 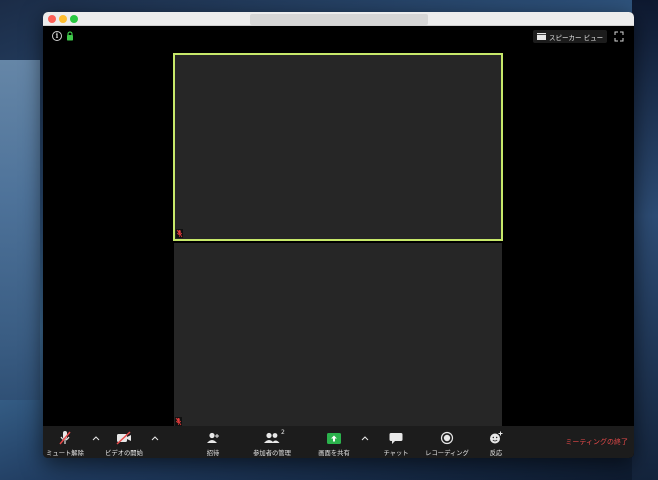 I want to click on zoom-button, so click(x=74, y=19).